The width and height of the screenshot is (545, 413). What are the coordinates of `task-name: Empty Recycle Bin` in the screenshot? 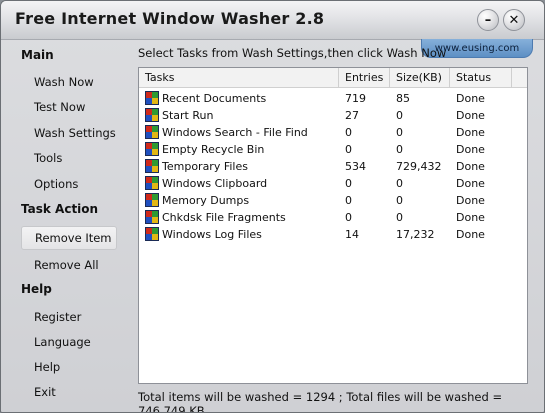 It's located at (213, 149).